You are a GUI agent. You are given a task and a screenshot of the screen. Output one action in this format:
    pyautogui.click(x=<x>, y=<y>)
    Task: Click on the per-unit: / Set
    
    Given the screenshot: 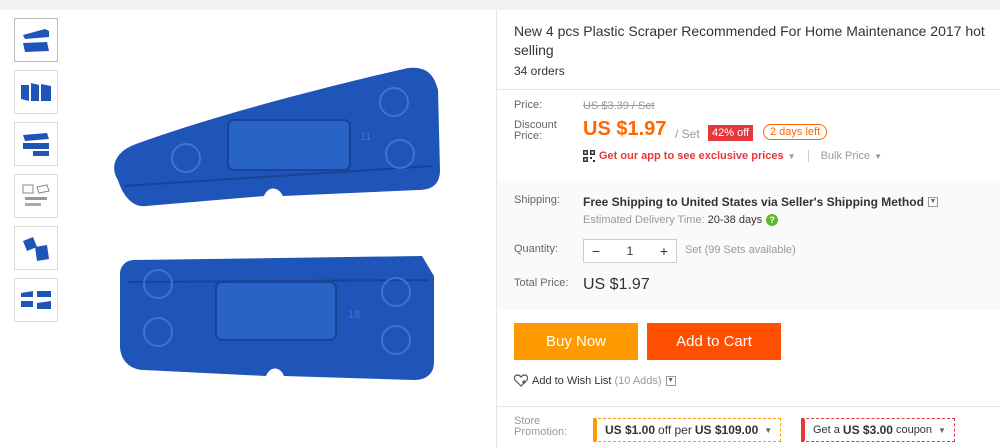 What is the action you would take?
    pyautogui.click(x=687, y=134)
    